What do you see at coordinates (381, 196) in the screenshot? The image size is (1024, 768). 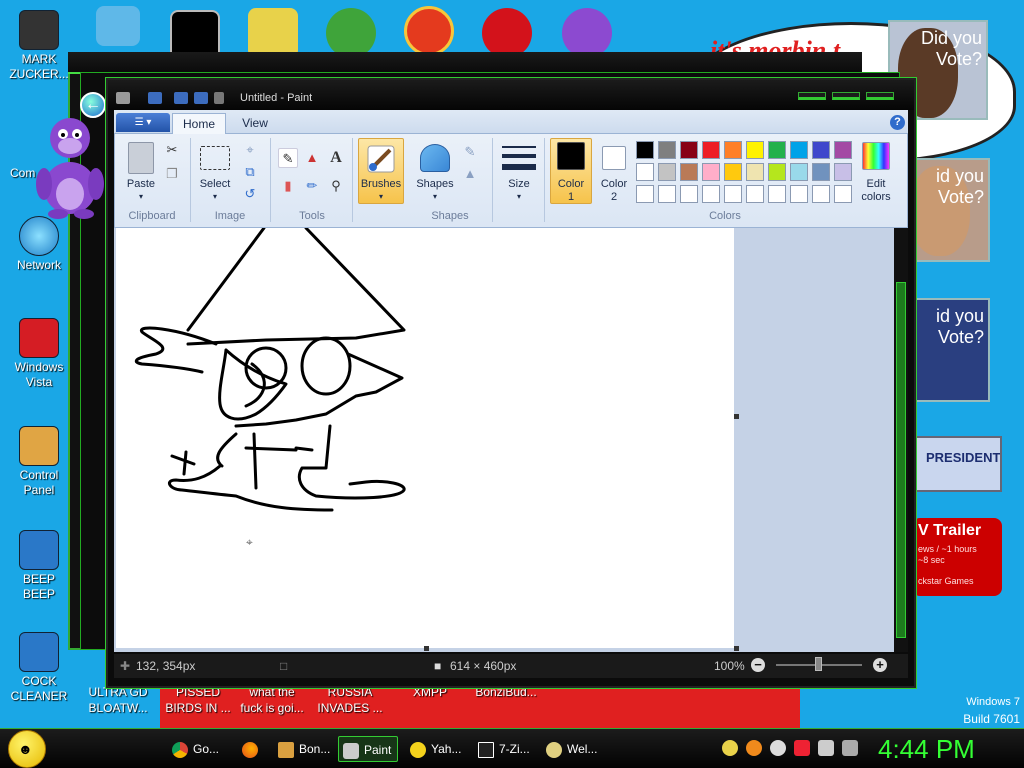 I see `brushes-dropdown-icon: ▾` at bounding box center [381, 196].